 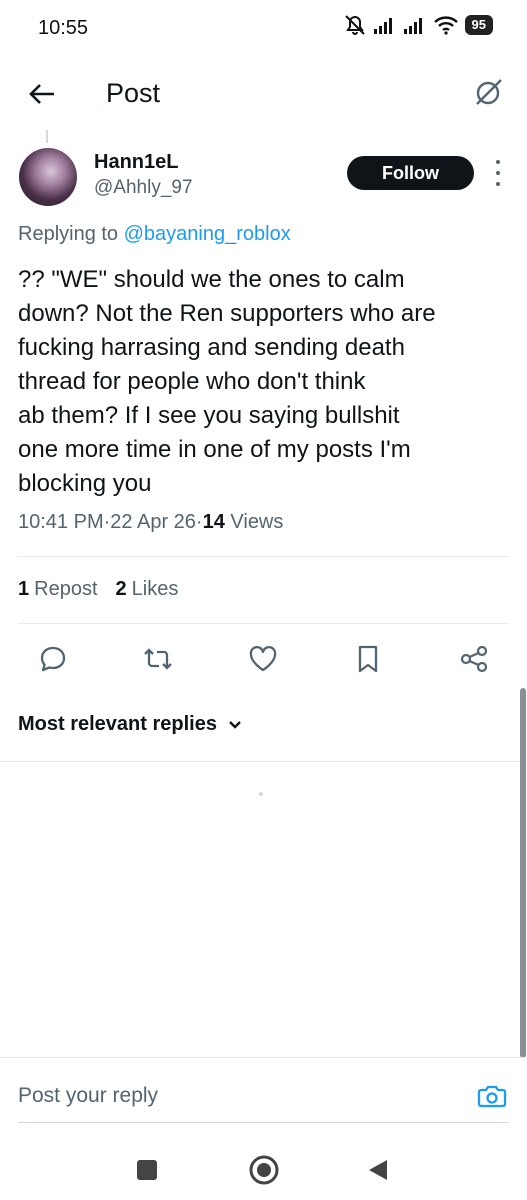 What do you see at coordinates (66, 589) in the screenshot?
I see `reposts-label: Repost` at bounding box center [66, 589].